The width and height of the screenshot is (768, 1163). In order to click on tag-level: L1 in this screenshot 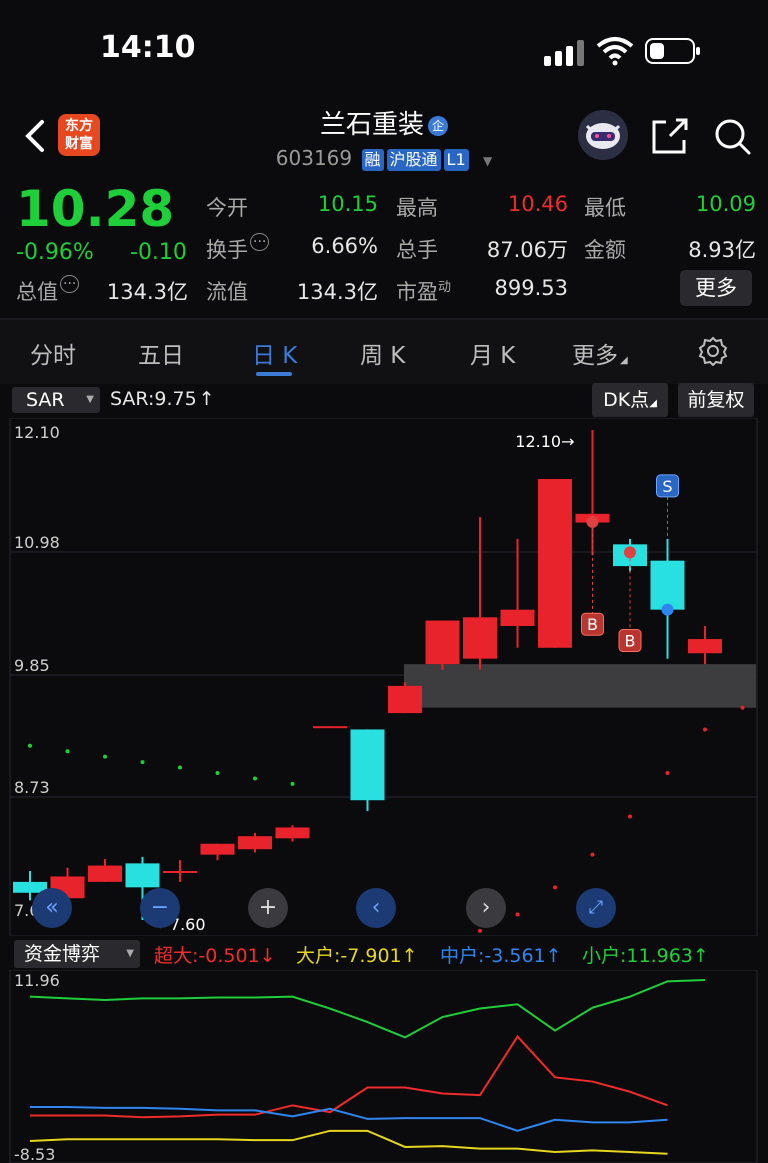, I will do `click(456, 160)`.